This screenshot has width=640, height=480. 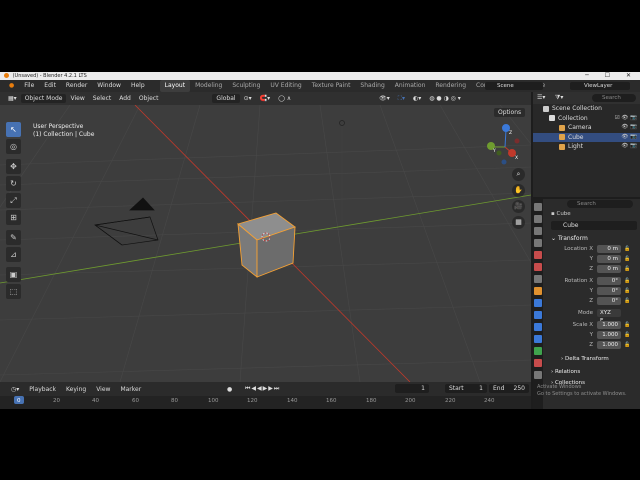 What do you see at coordinates (226, 98) in the screenshot?
I see `transform-orientation-dropdown: Global` at bounding box center [226, 98].